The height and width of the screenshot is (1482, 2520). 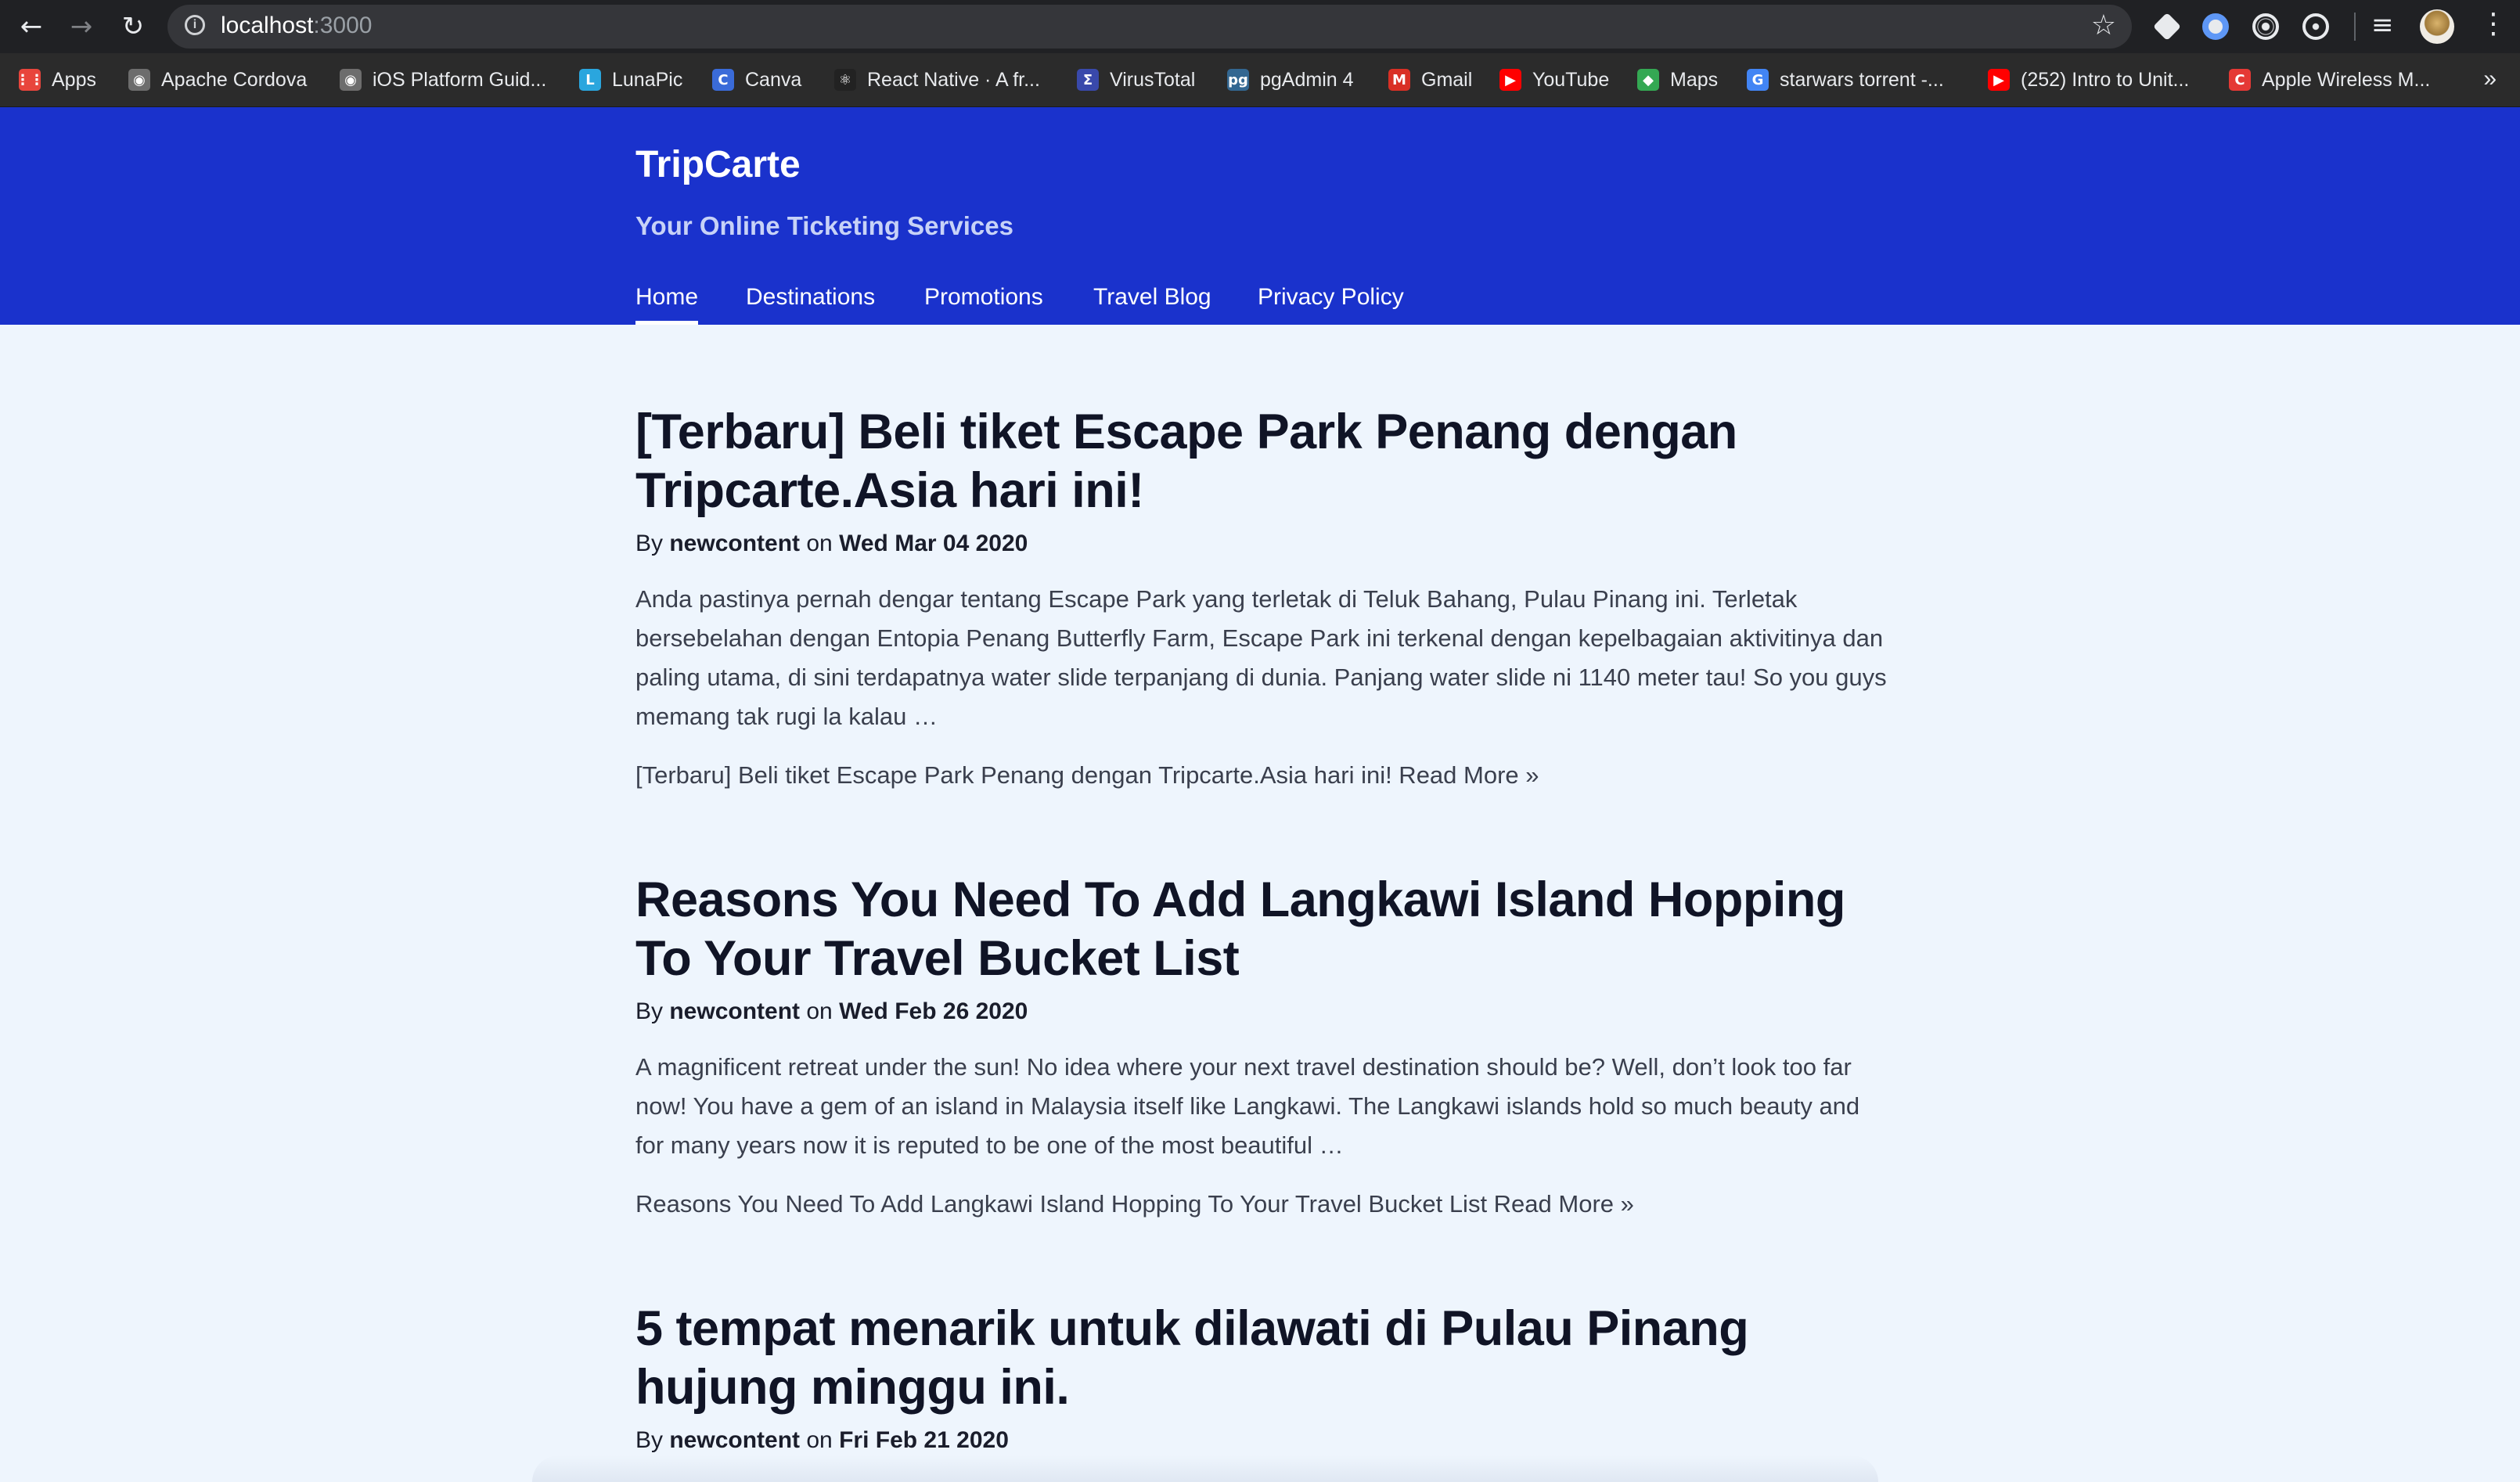 What do you see at coordinates (2215, 27) in the screenshot?
I see `extension-ring-icon` at bounding box center [2215, 27].